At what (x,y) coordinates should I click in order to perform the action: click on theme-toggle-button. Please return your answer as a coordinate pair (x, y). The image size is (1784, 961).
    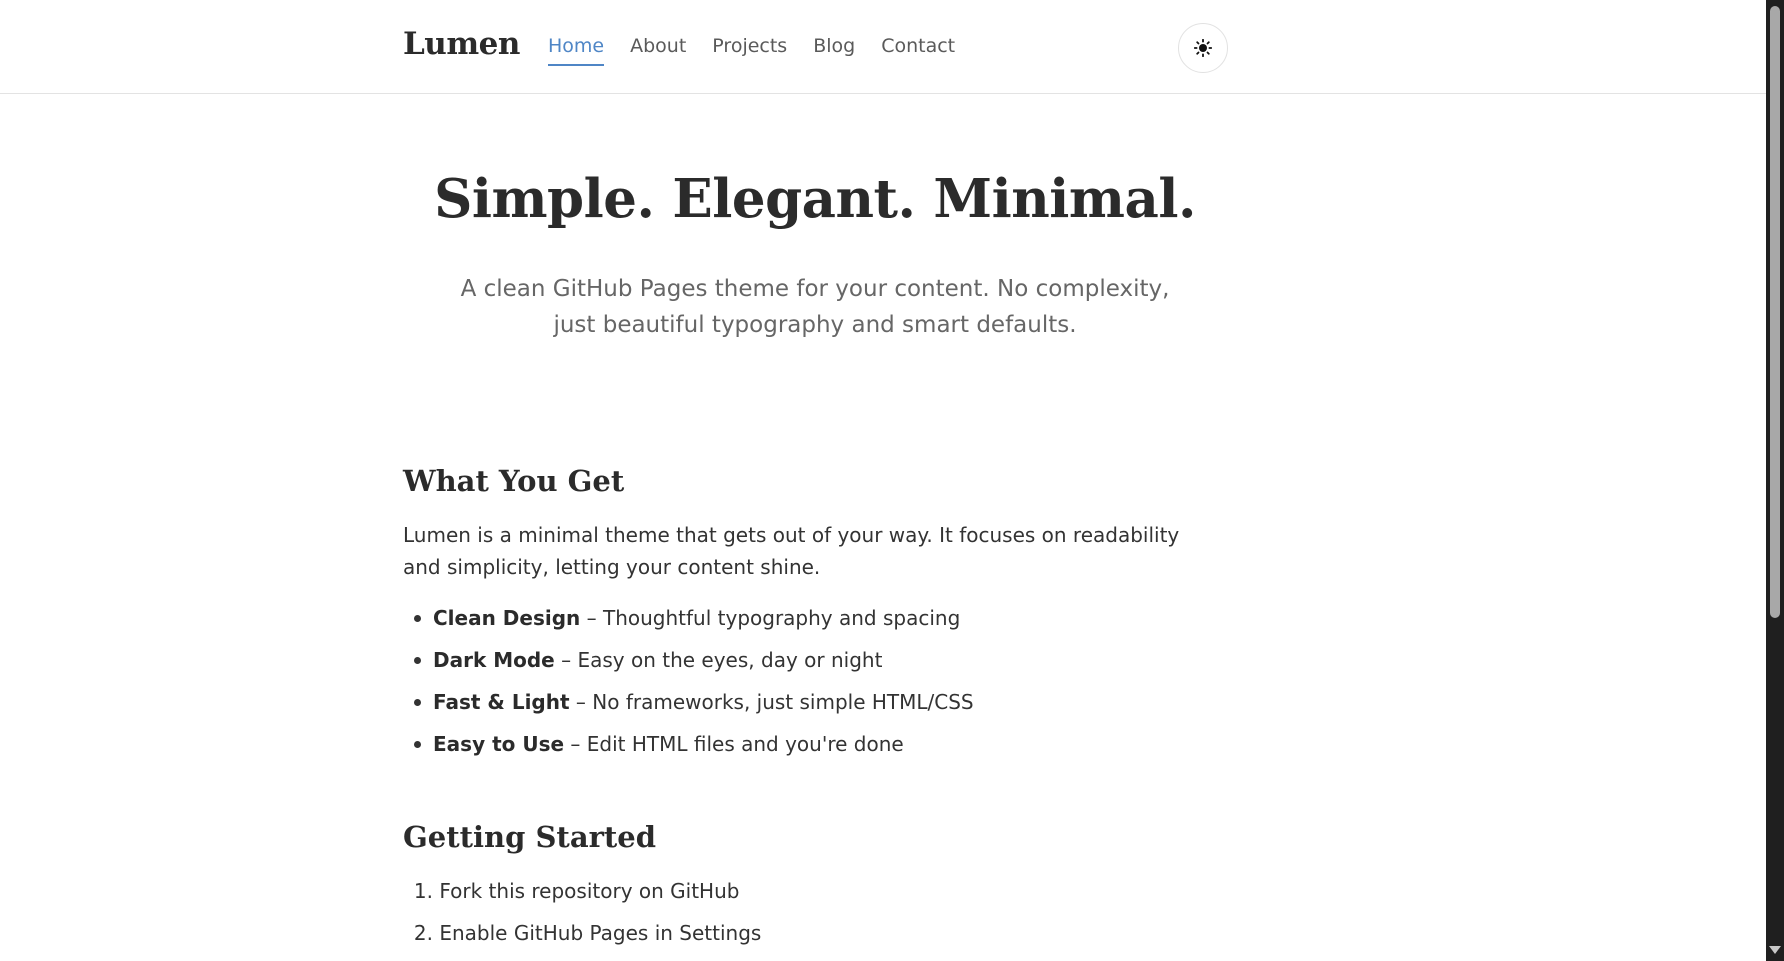
    Looking at the image, I should click on (1203, 48).